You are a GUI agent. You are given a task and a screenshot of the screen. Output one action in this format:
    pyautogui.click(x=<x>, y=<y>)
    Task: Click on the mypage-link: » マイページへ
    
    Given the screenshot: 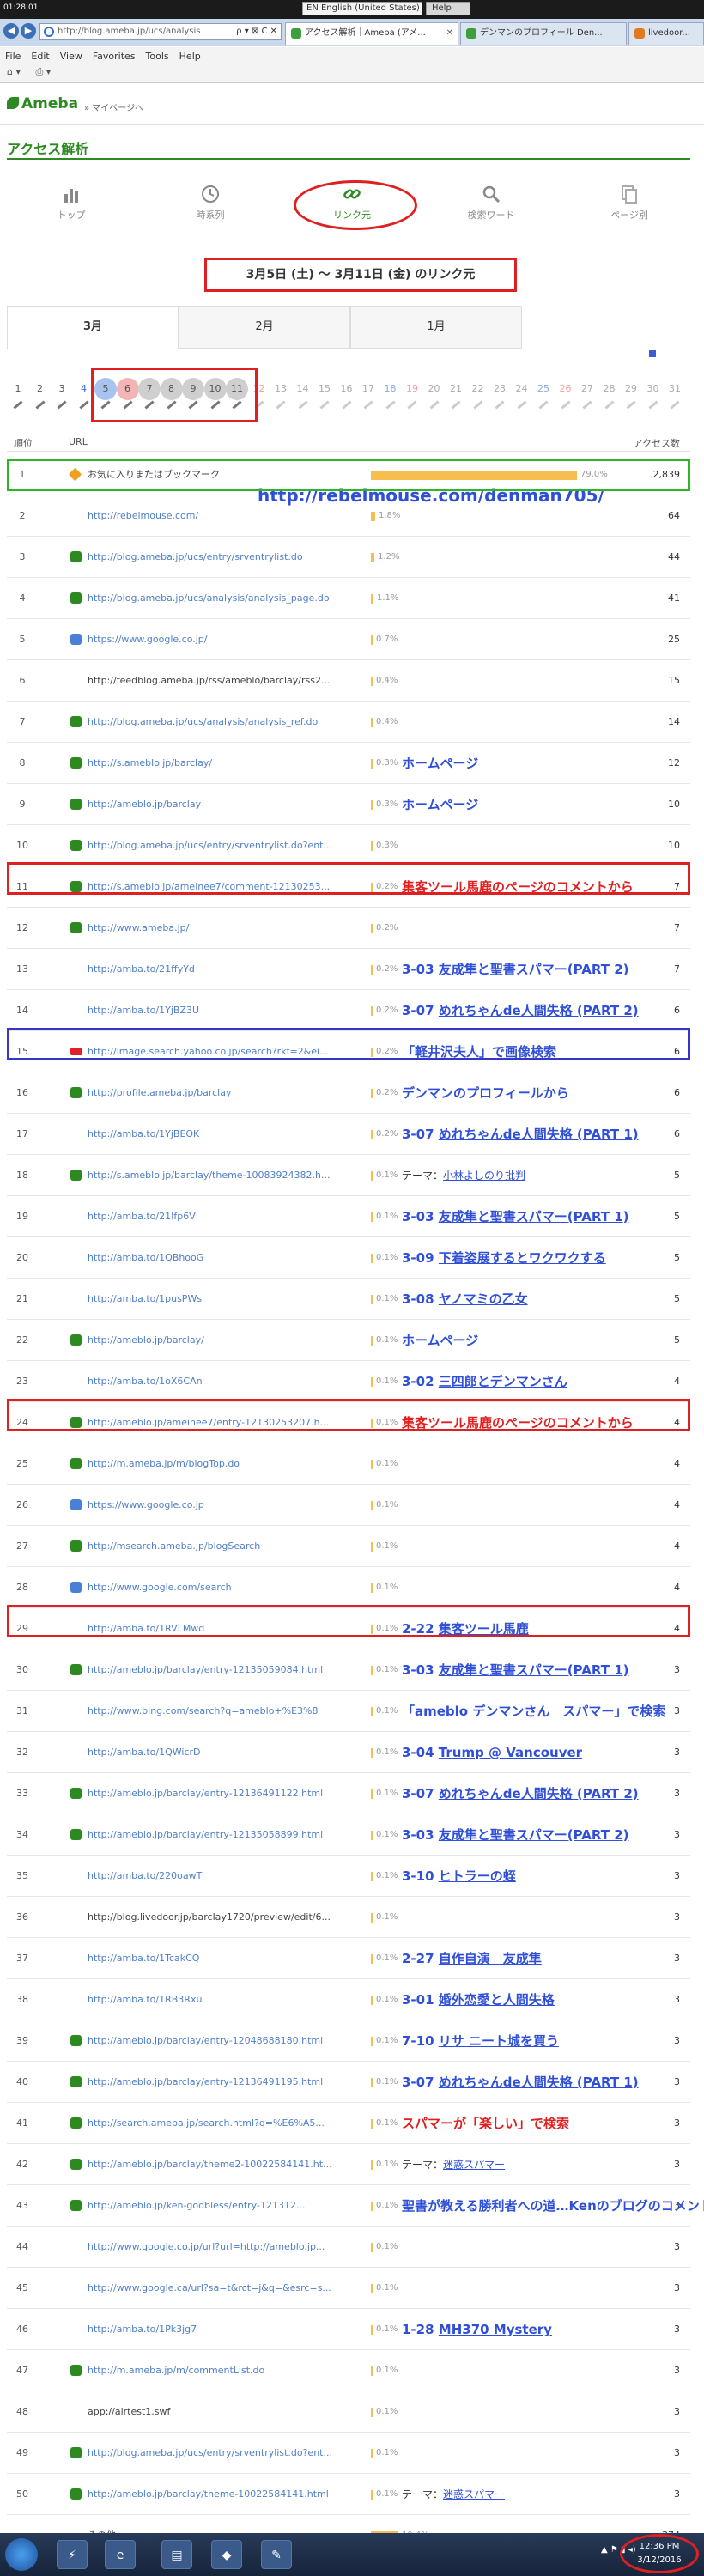 What is the action you would take?
    pyautogui.click(x=114, y=106)
    